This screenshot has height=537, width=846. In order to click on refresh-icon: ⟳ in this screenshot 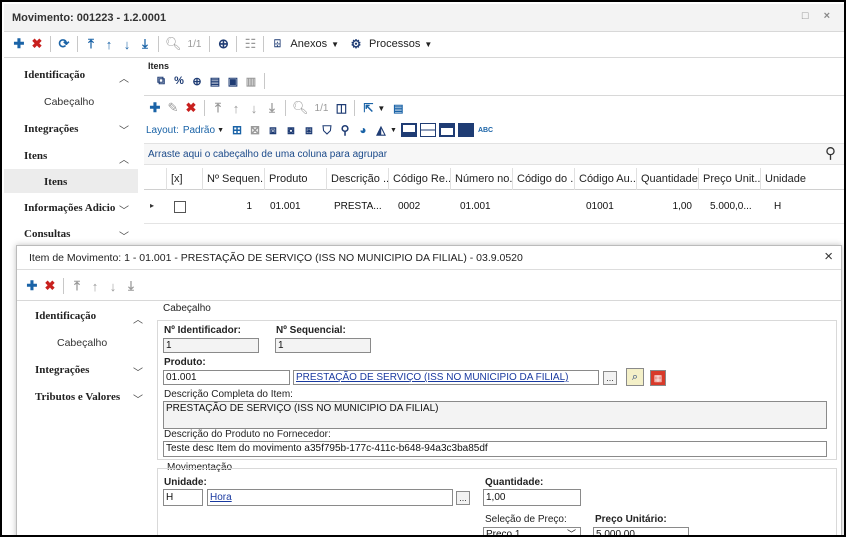, I will do `click(64, 44)`.